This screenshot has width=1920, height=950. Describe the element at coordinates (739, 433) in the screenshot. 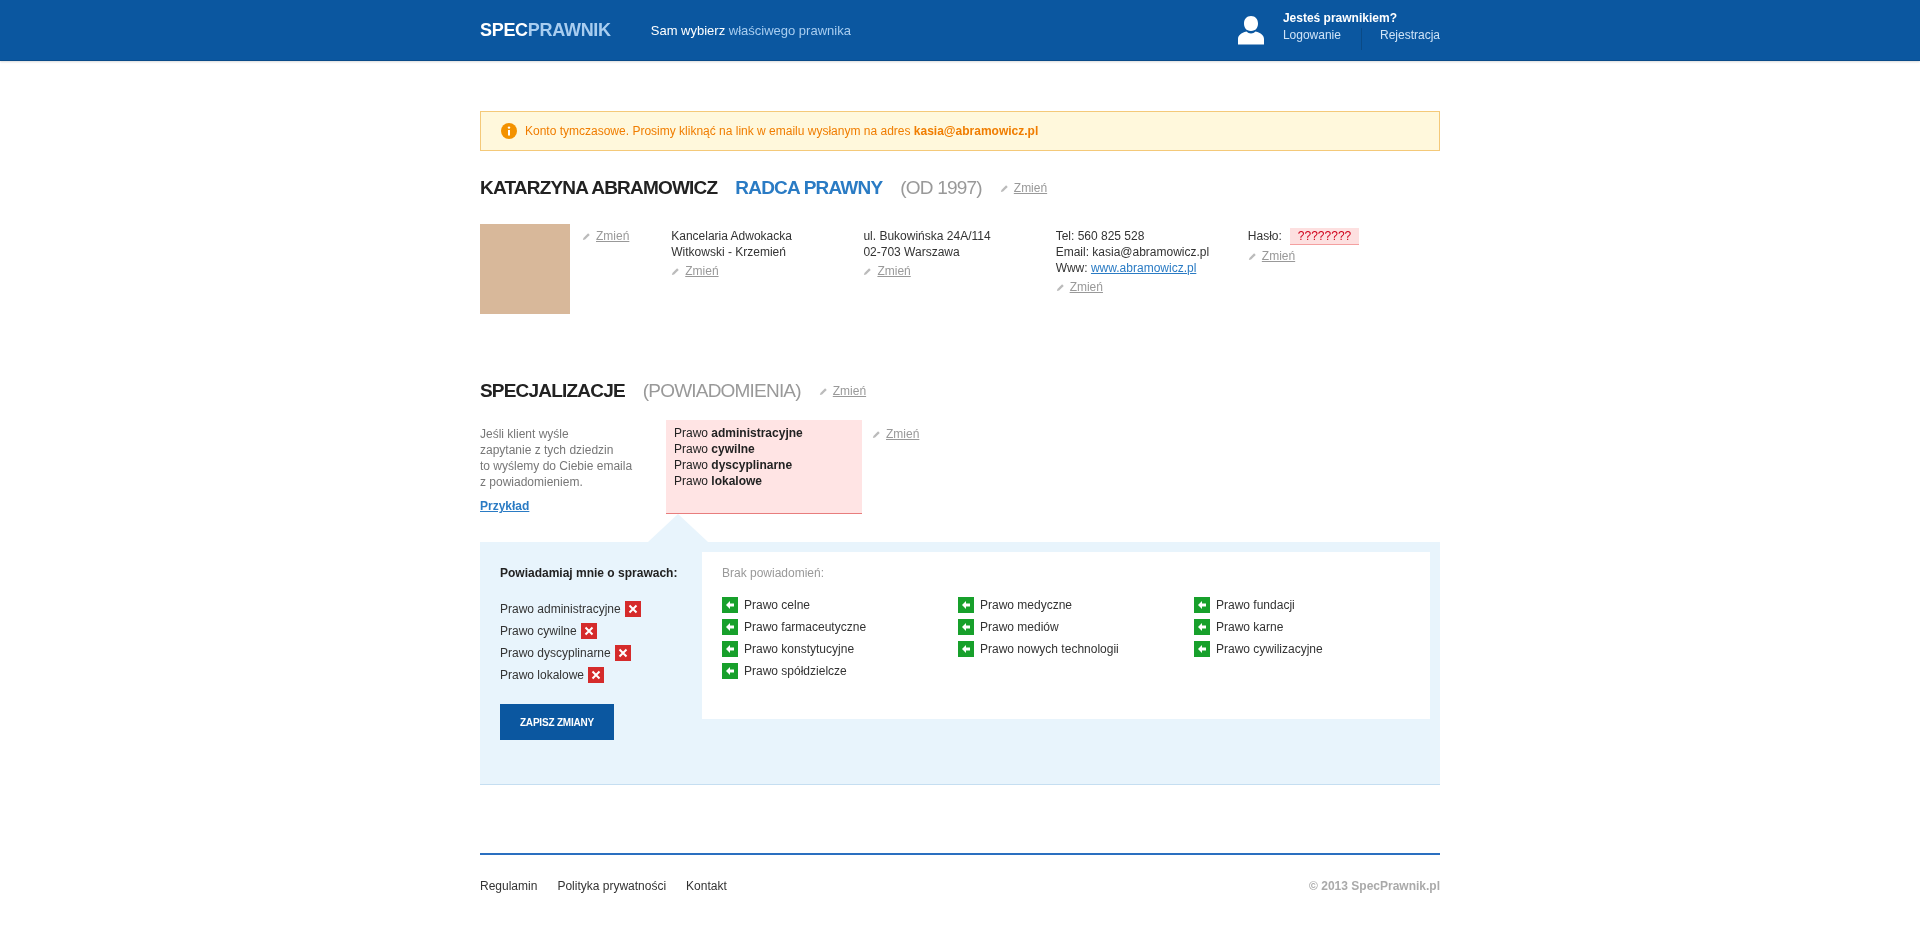

I see `specialization-item: Prawo administracyjne` at that location.